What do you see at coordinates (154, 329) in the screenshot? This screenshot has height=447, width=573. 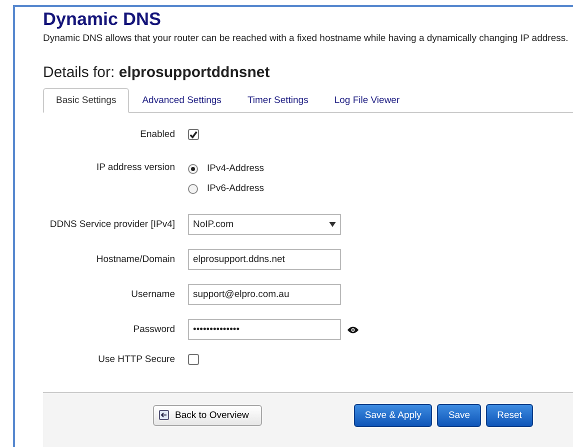 I see `field-label: Password` at bounding box center [154, 329].